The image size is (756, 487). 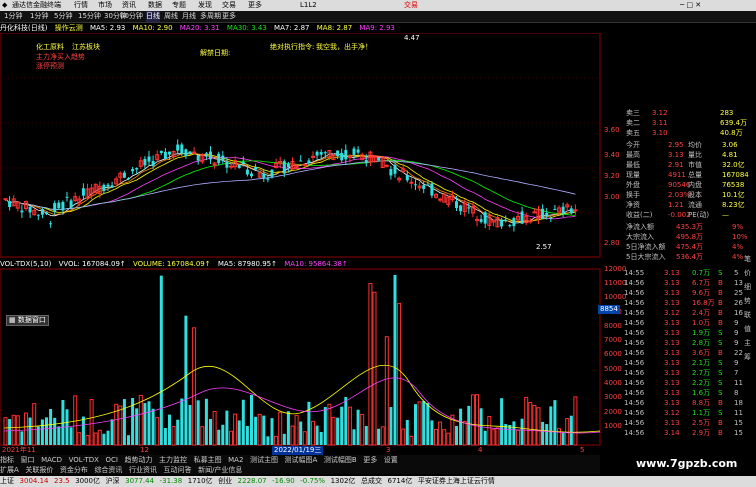 What do you see at coordinates (690, 185) in the screenshot?
I see `quote-row: 外盘 90546 内盘 76538` at bounding box center [690, 185].